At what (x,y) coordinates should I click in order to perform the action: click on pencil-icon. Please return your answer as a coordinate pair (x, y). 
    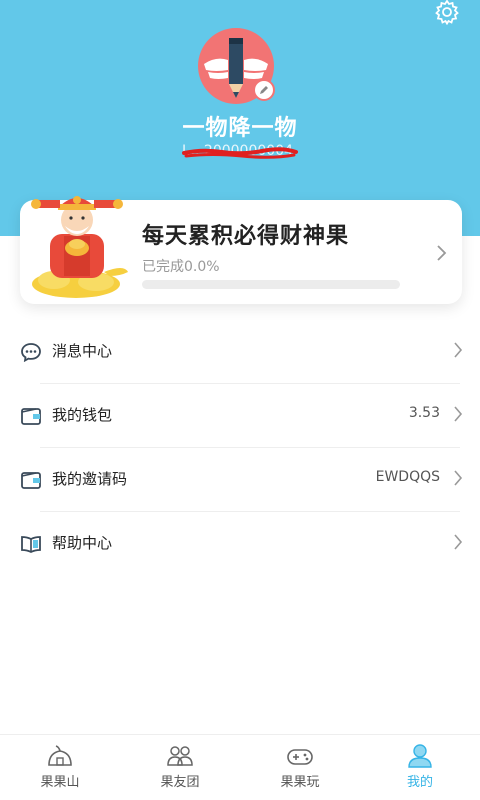
    Looking at the image, I should click on (264, 90).